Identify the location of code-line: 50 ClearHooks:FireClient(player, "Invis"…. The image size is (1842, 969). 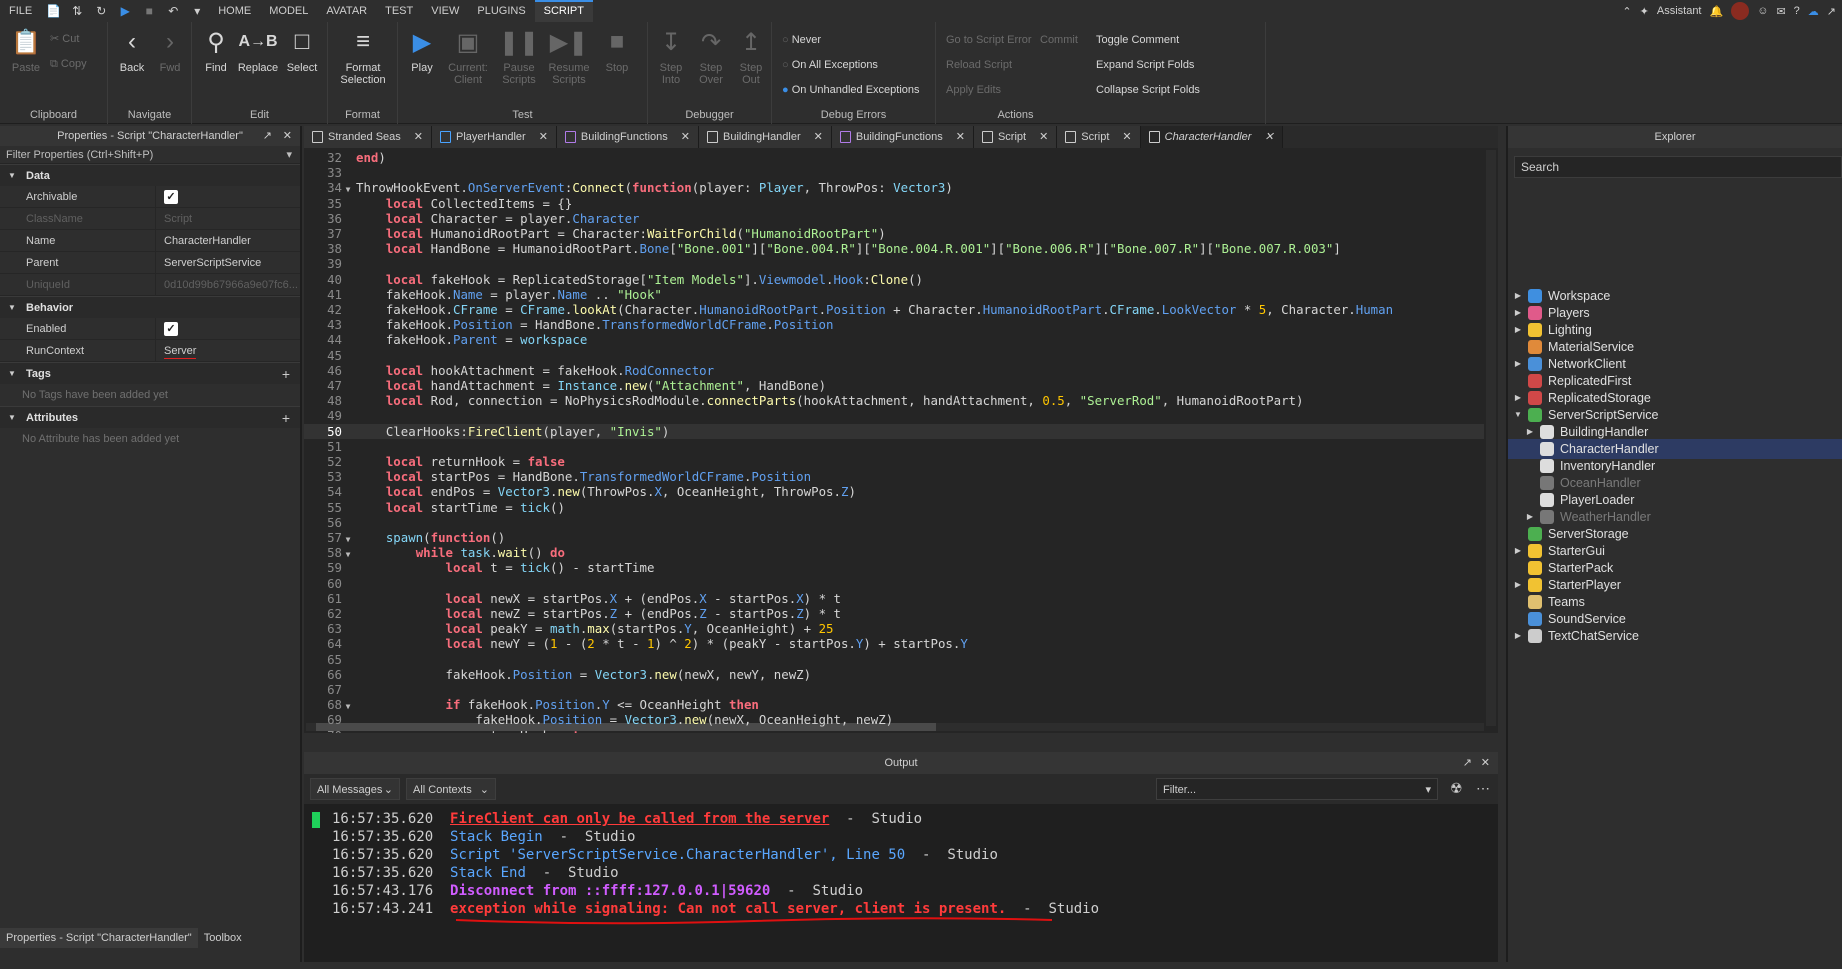
(894, 431).